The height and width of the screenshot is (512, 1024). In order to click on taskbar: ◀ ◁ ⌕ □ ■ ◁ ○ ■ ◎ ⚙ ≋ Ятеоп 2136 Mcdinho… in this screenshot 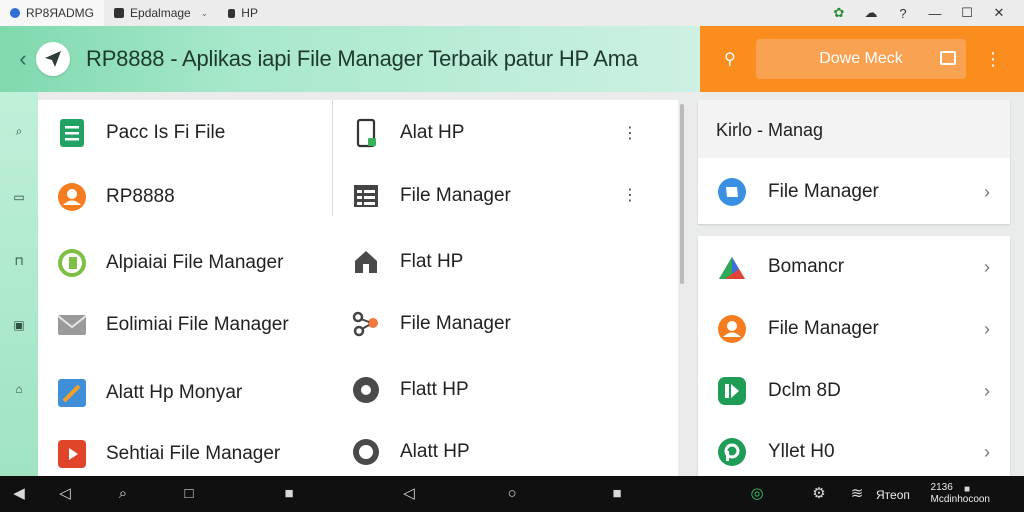, I will do `click(512, 494)`.